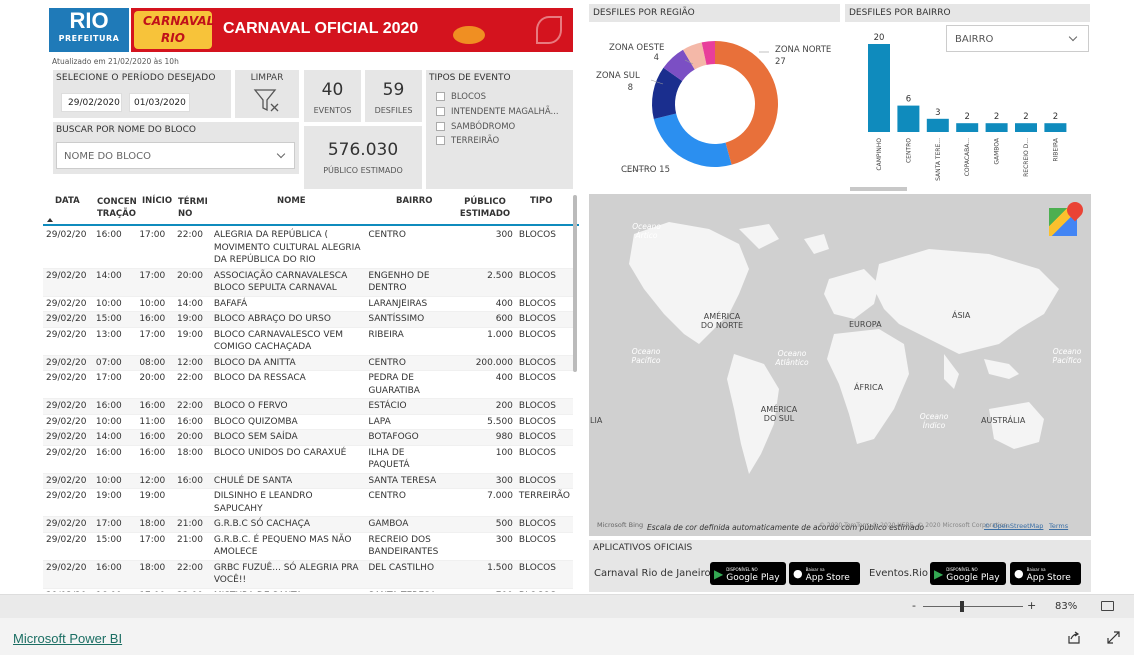  What do you see at coordinates (468, 97) in the screenshot?
I see `event-type-label: BLOCOS` at bounding box center [468, 97].